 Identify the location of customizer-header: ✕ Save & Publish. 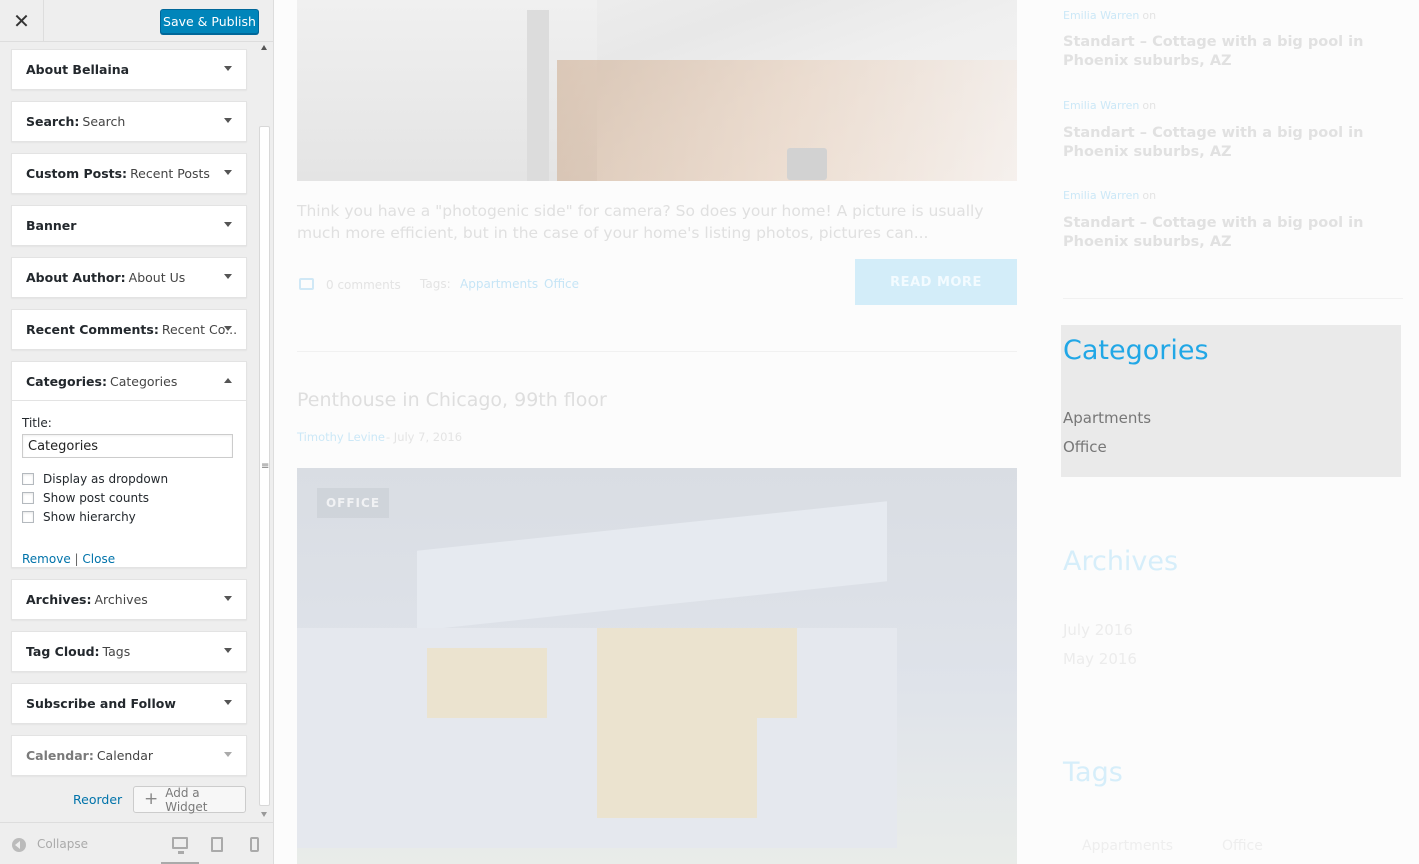
(136, 21).